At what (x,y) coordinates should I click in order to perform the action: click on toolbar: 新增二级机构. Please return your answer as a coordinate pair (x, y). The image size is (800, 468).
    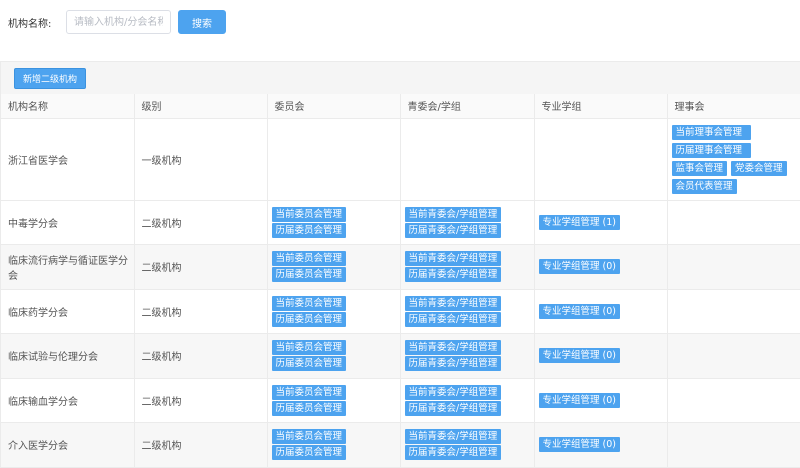
    Looking at the image, I should click on (400, 78).